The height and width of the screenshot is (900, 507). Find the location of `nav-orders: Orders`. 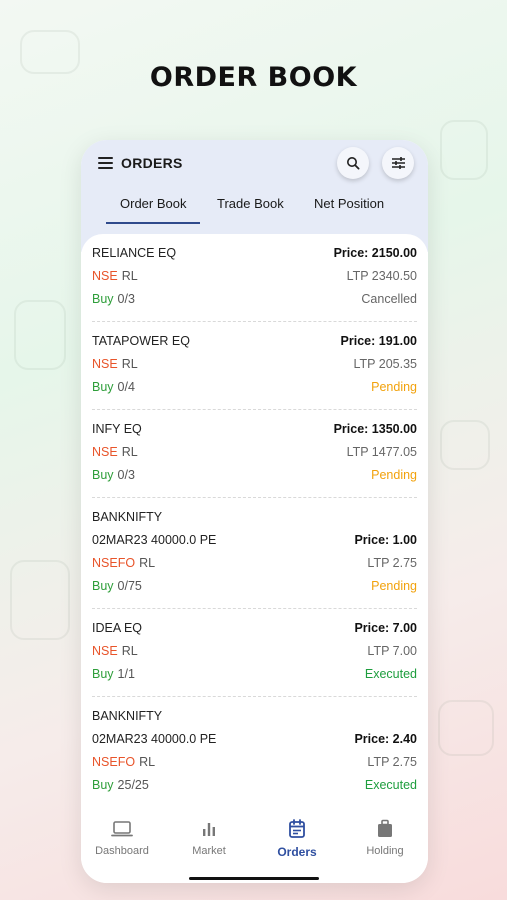

nav-orders: Orders is located at coordinates (297, 838).